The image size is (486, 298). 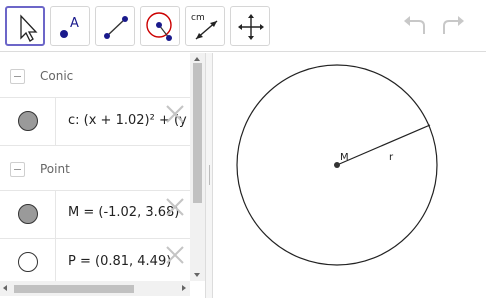 I want to click on point-with-label-icon: A, so click(x=69, y=27).